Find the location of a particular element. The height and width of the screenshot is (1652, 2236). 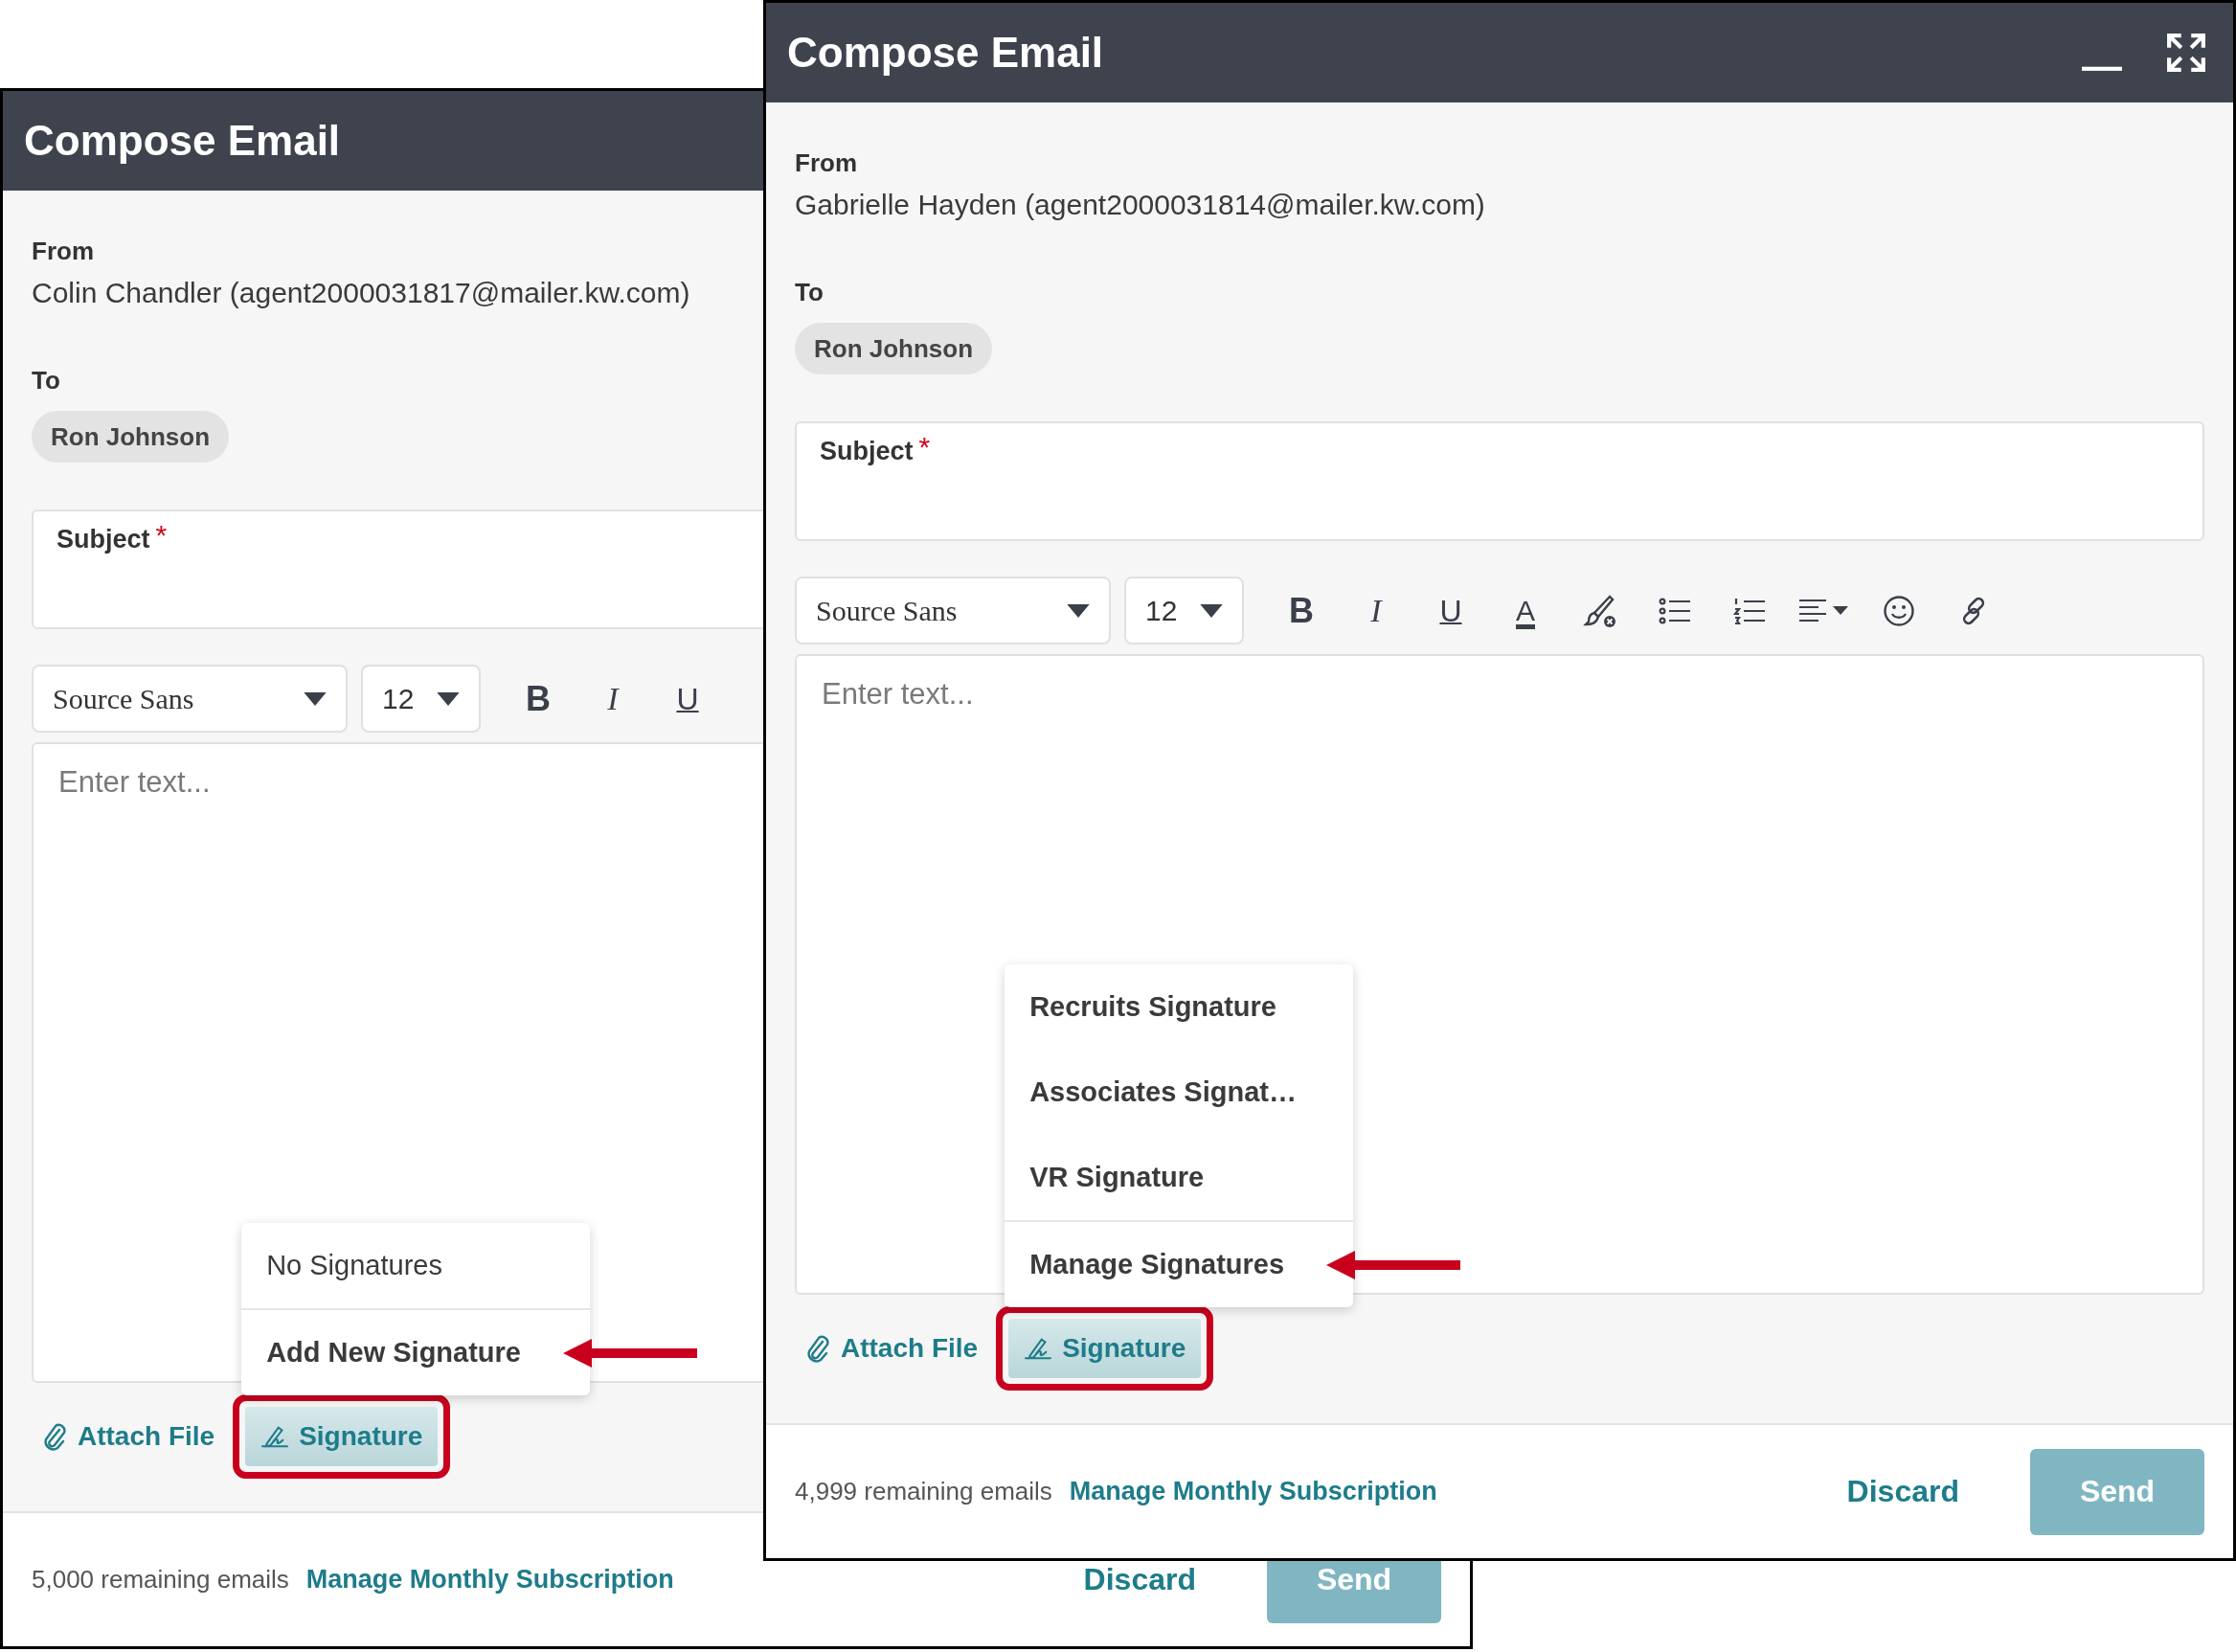

remaining-count: 4,999 remaining emails is located at coordinates (924, 1491).